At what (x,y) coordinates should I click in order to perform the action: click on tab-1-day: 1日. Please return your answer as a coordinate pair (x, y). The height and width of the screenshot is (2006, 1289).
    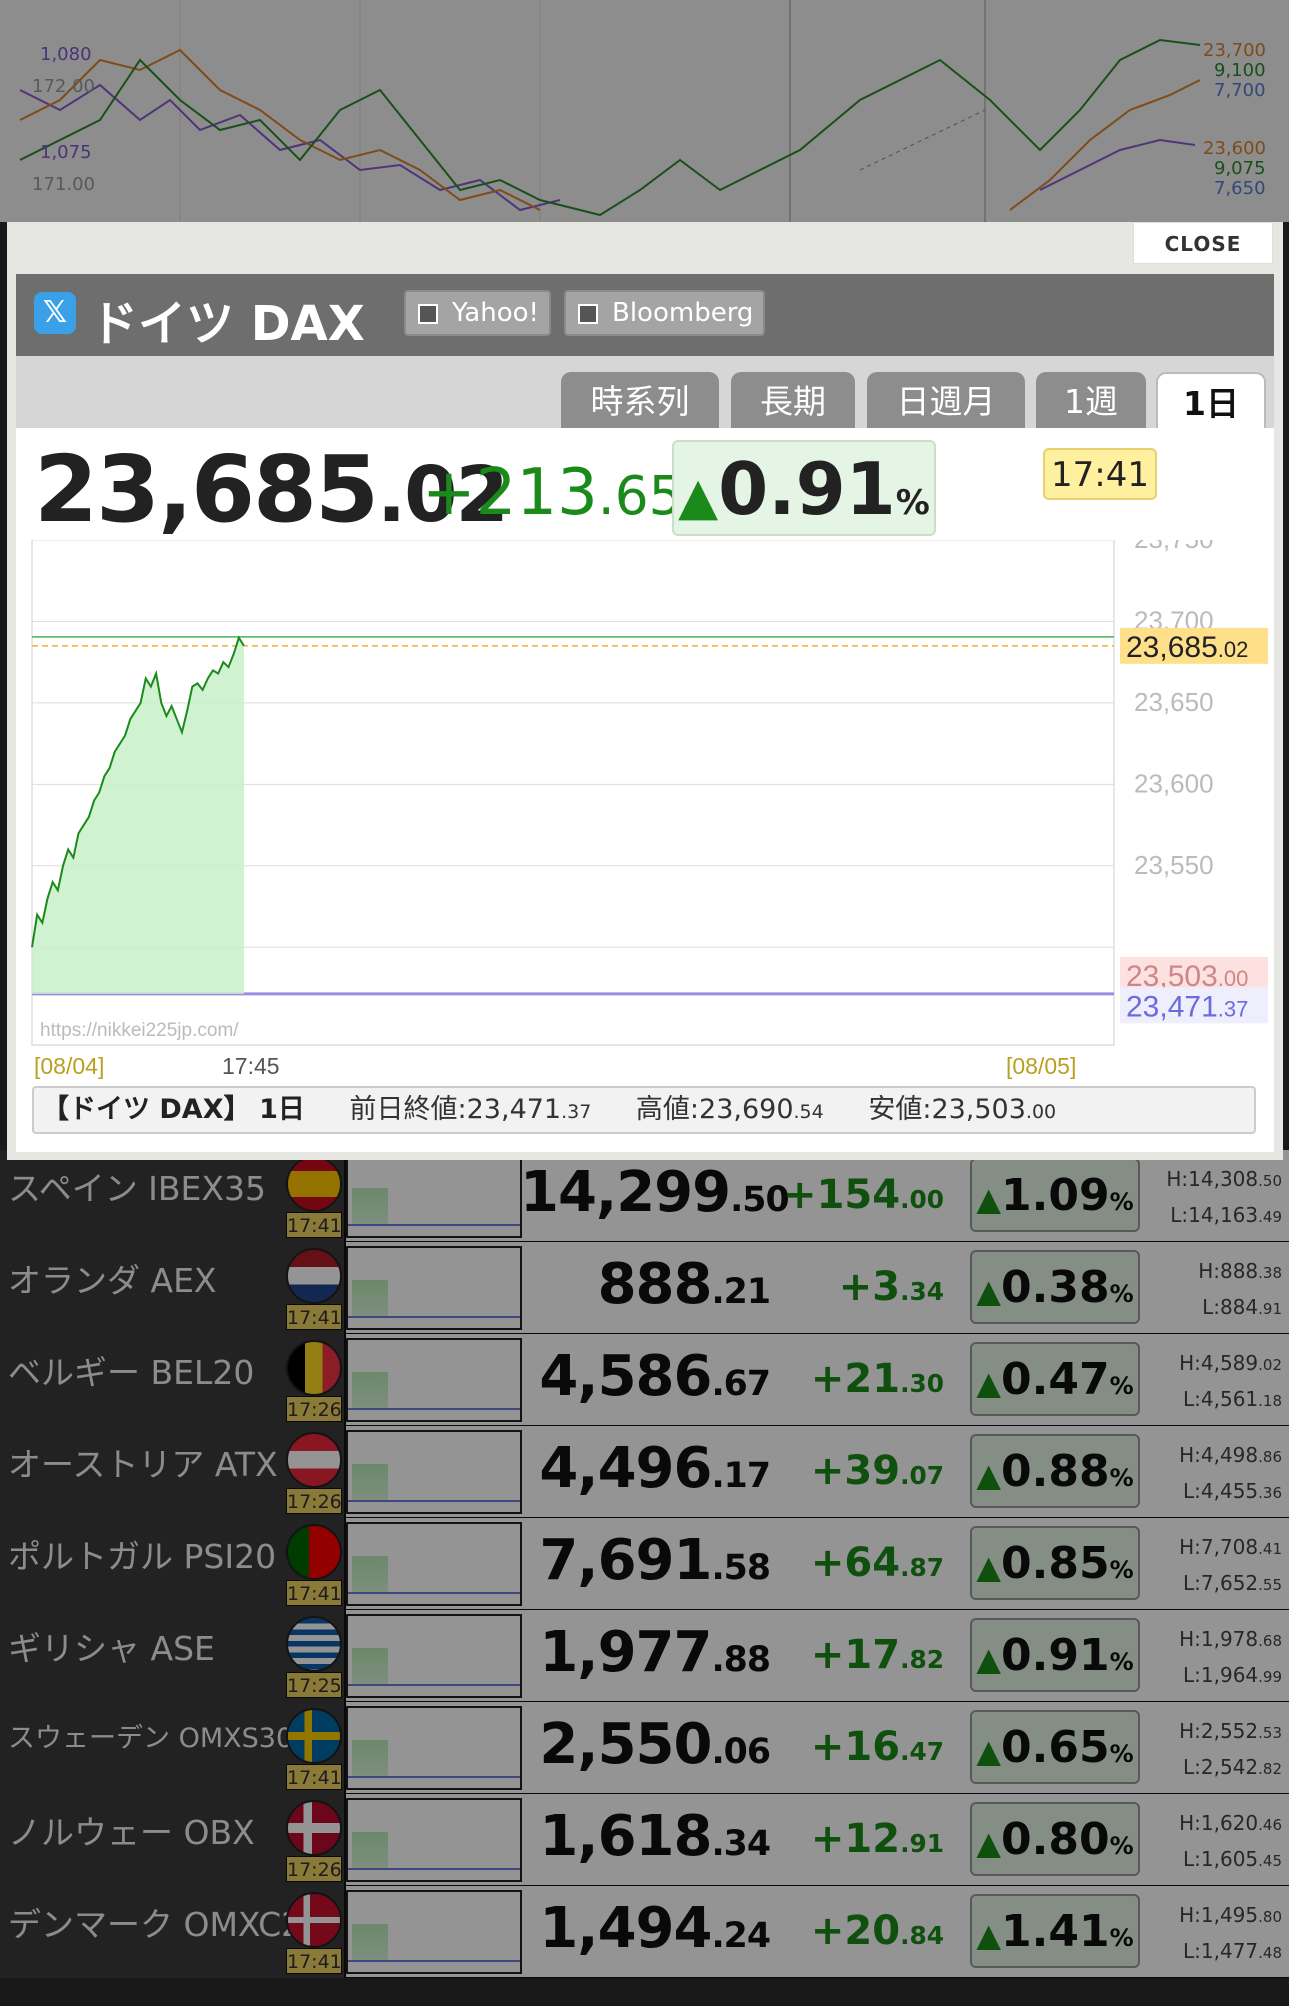
    Looking at the image, I should click on (1211, 400).